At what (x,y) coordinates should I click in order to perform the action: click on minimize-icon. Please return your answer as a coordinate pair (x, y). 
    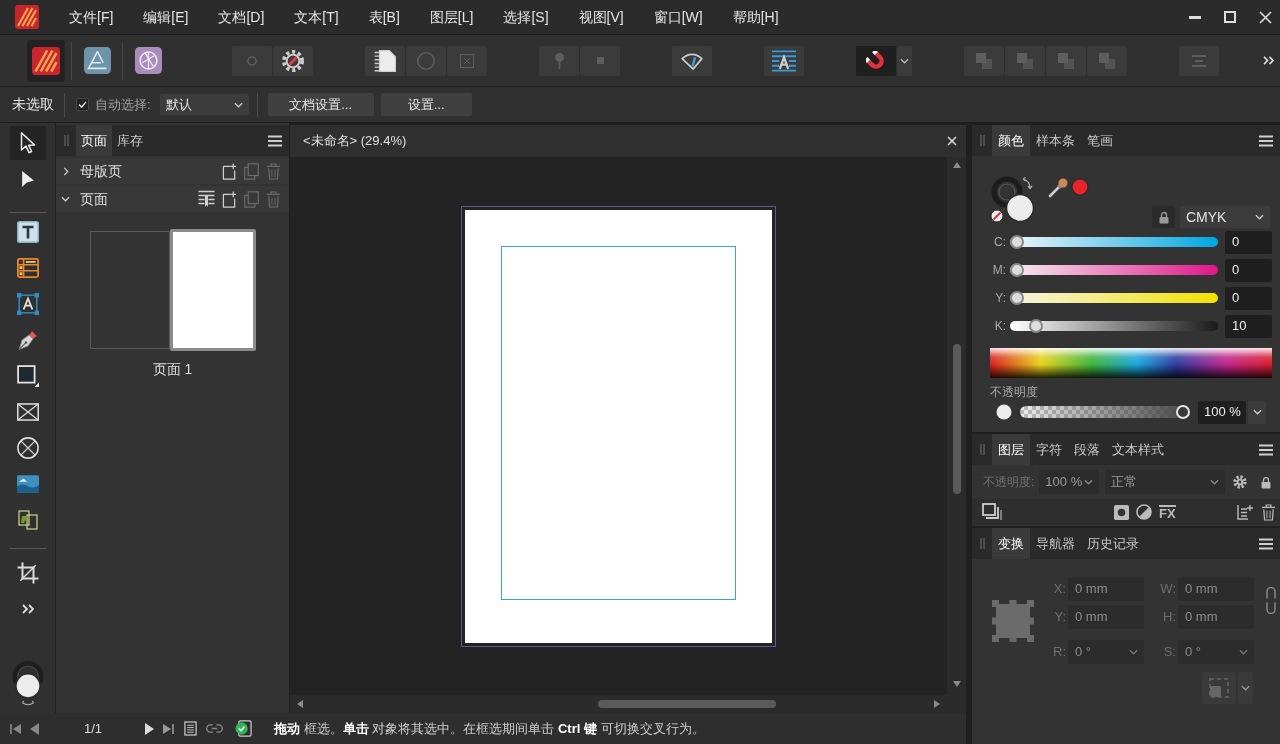
    Looking at the image, I should click on (1195, 17).